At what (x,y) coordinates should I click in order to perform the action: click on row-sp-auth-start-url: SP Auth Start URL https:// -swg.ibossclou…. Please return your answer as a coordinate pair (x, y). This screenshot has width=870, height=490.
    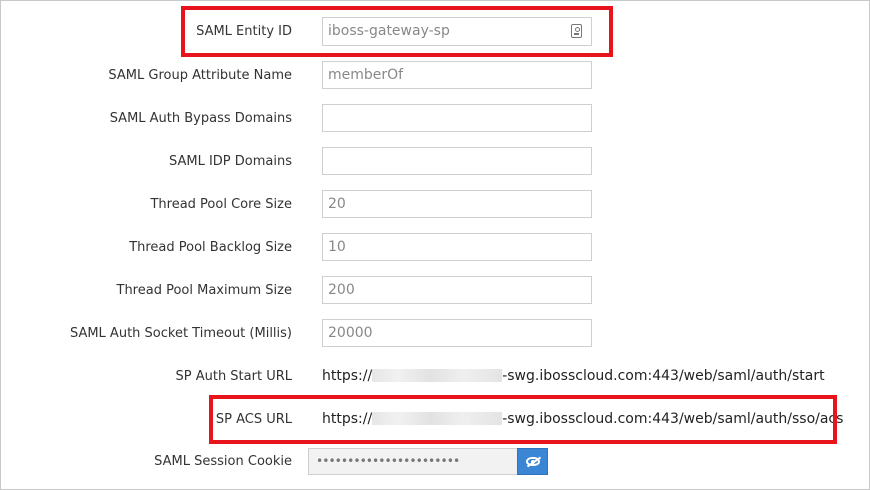
    Looking at the image, I should click on (435, 377).